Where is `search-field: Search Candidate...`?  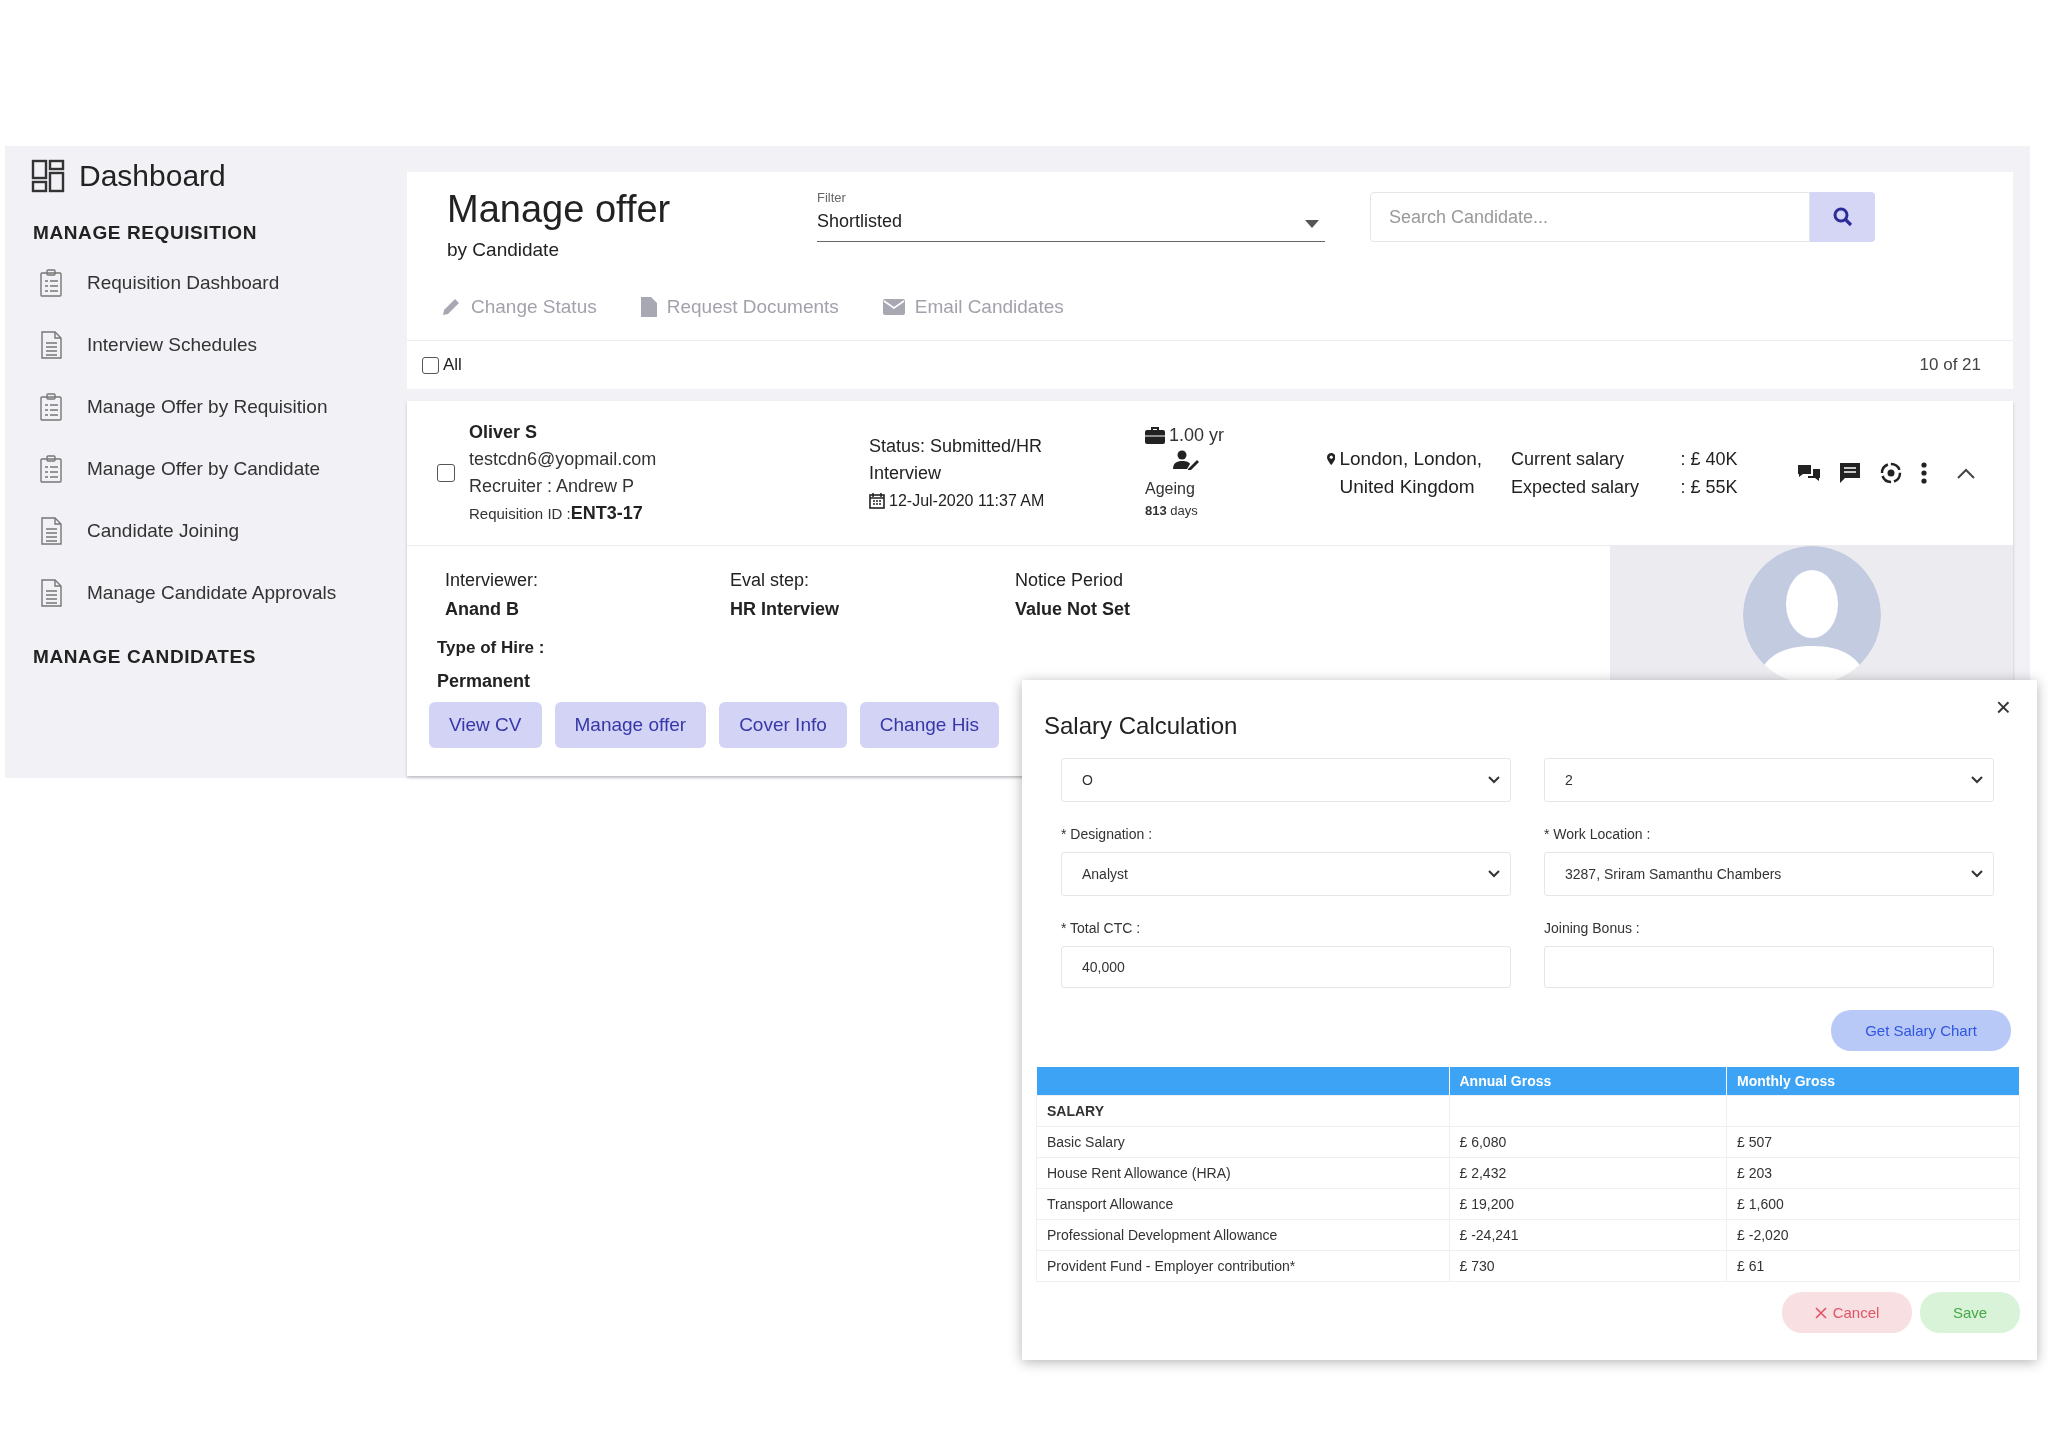
search-field: Search Candidate... is located at coordinates (1590, 217).